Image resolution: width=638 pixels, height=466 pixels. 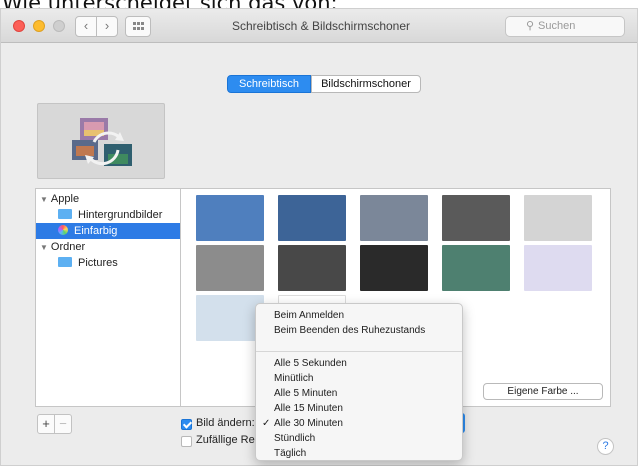 What do you see at coordinates (186, 441) in the screenshot?
I see `random-order-checkbox` at bounding box center [186, 441].